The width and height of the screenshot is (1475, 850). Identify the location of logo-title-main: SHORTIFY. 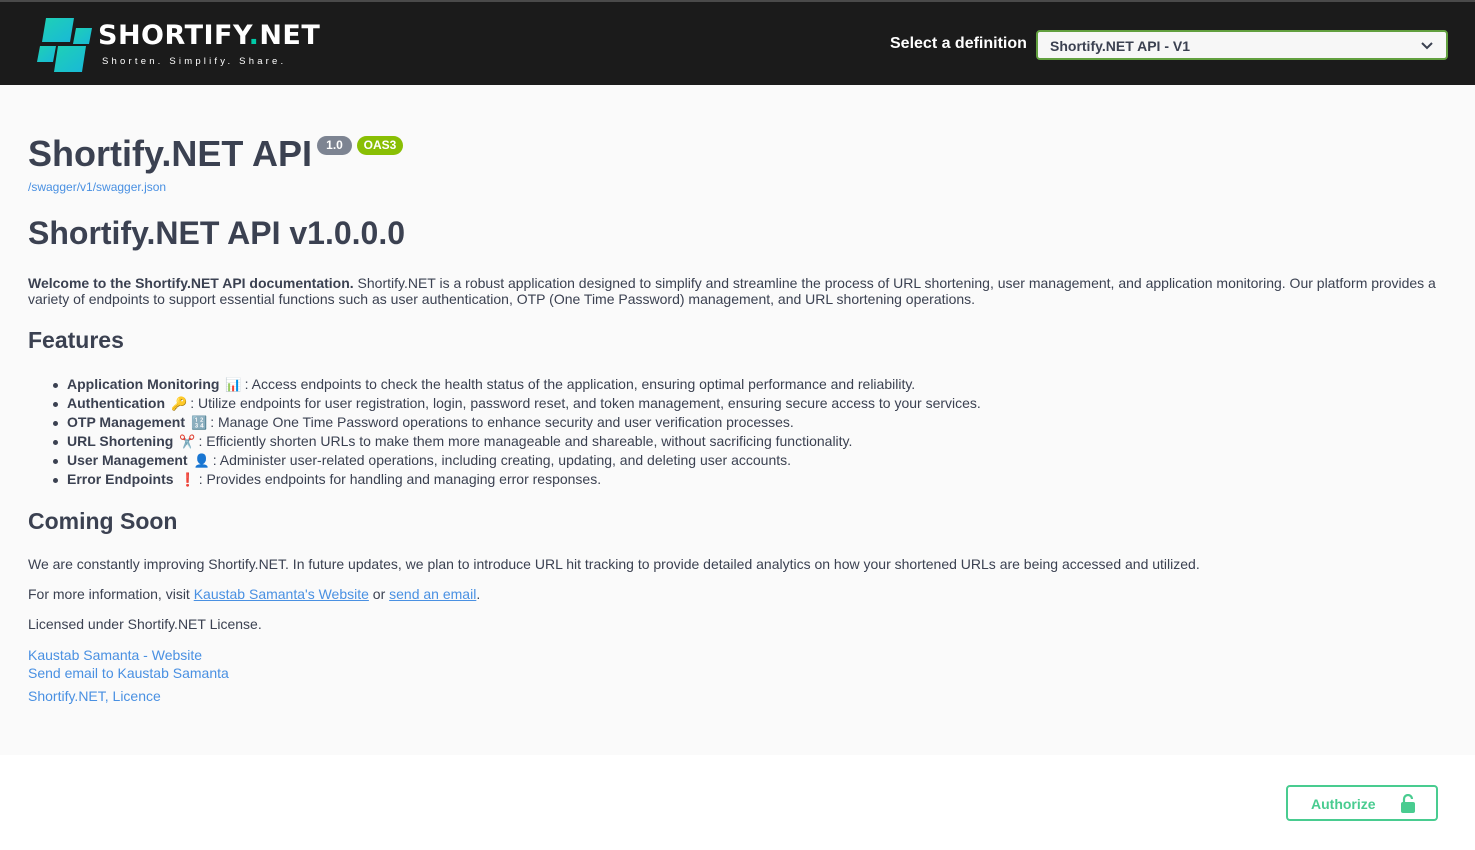
(173, 35).